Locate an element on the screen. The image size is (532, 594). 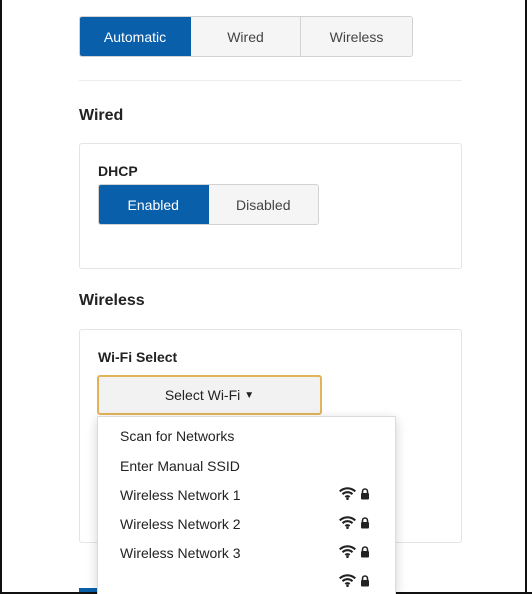
network-4-status is located at coordinates (354, 580).